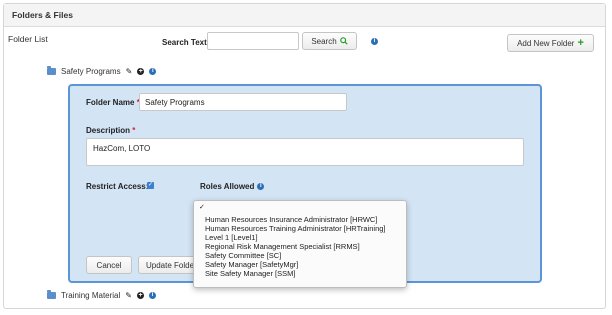  Describe the element at coordinates (184, 42) in the screenshot. I see `search-text-label: Search Text` at that location.